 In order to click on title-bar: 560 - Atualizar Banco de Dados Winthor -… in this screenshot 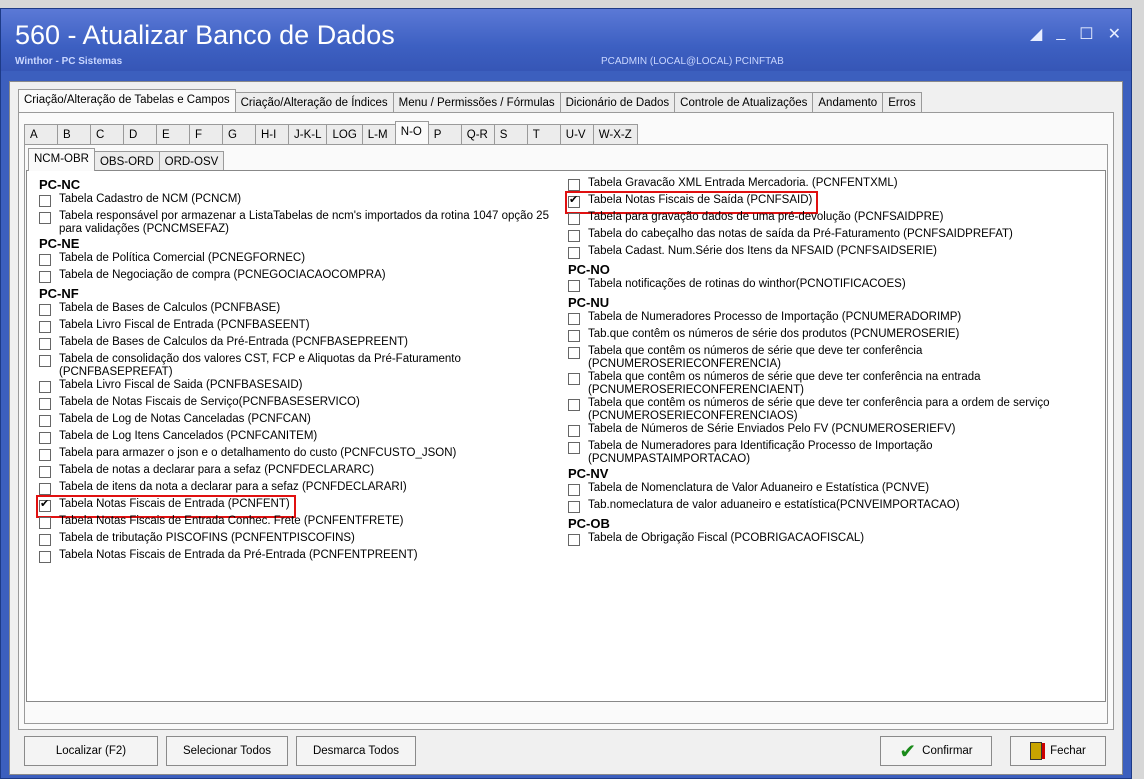, I will do `click(566, 40)`.